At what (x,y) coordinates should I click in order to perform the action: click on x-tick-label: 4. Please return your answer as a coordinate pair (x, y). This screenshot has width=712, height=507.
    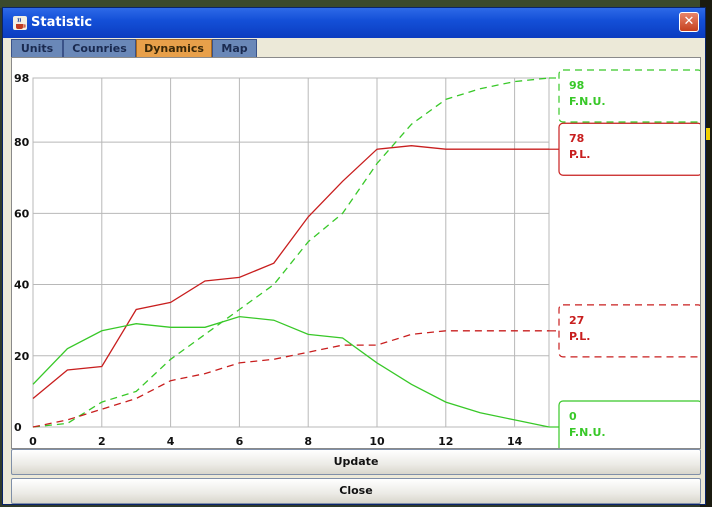
    Looking at the image, I should click on (171, 441).